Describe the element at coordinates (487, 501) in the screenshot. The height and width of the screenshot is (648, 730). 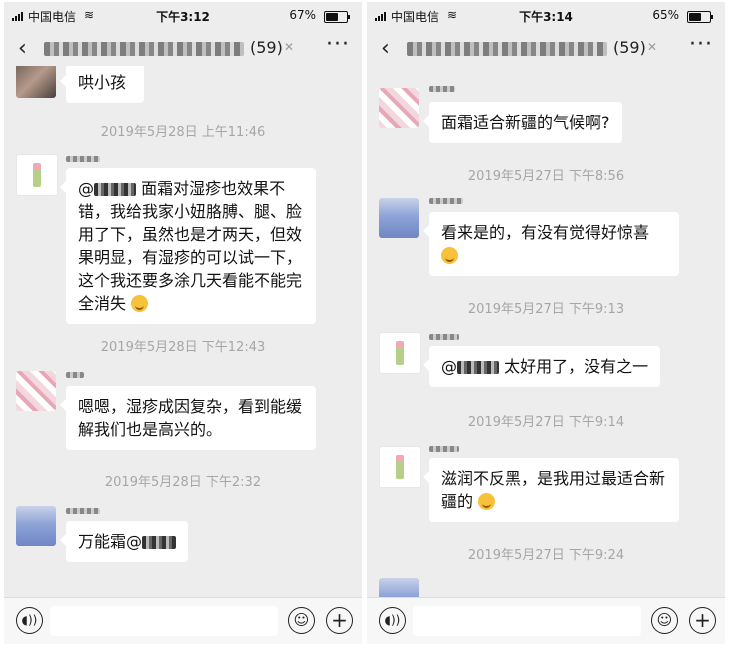
I see `laughing-emoji-icon` at that location.